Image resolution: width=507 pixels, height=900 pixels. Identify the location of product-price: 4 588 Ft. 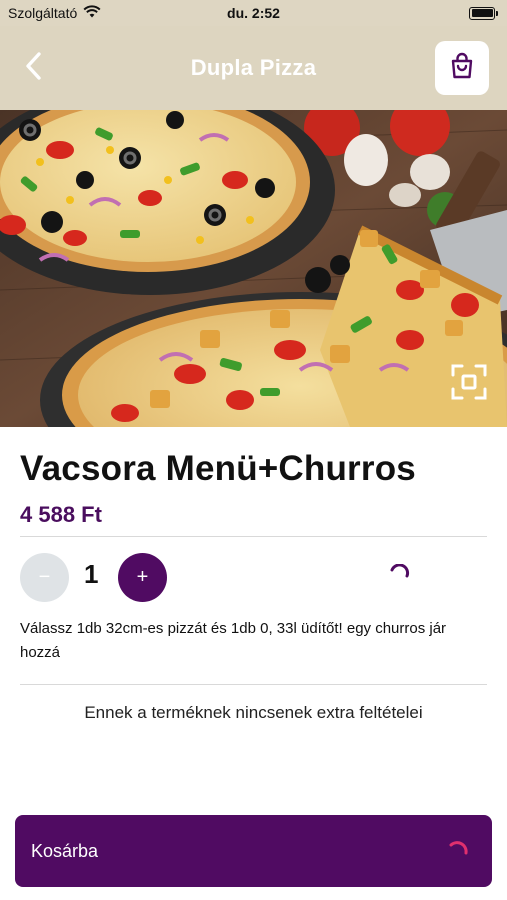
(61, 514).